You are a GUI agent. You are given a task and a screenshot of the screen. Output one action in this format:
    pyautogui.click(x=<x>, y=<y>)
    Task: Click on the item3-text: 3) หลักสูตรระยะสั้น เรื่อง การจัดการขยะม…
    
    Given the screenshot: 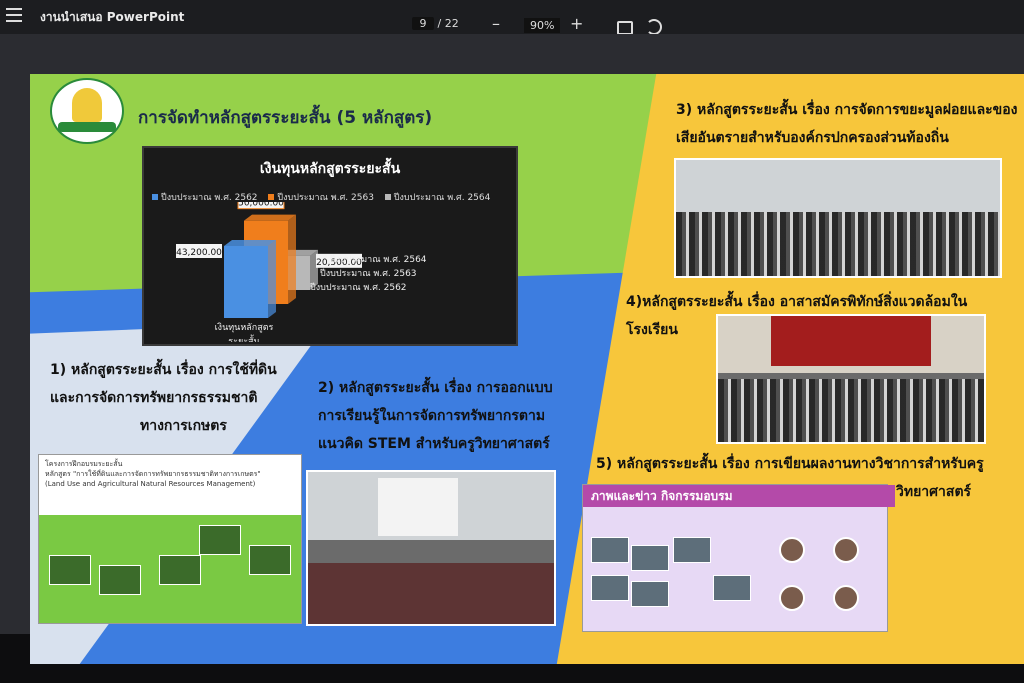 What is the action you would take?
    pyautogui.click(x=847, y=124)
    